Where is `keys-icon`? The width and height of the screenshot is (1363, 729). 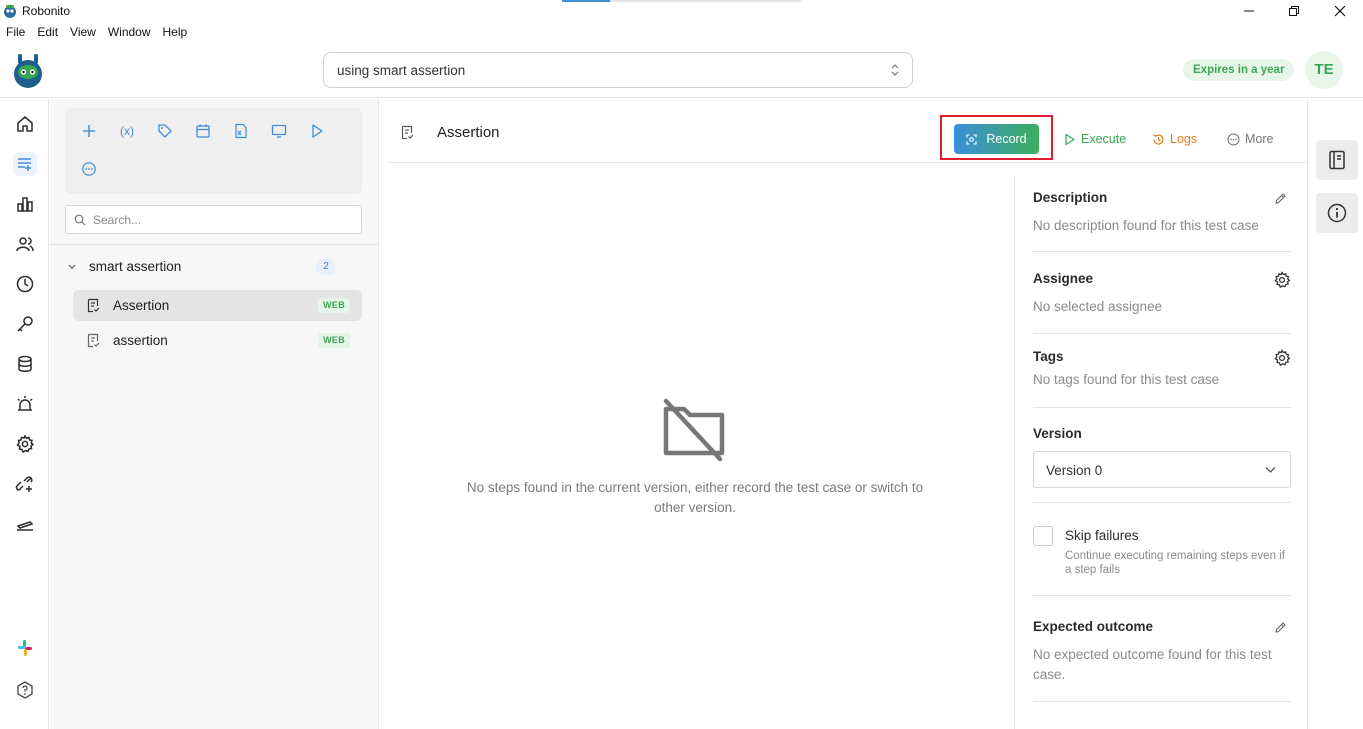 keys-icon is located at coordinates (25, 324).